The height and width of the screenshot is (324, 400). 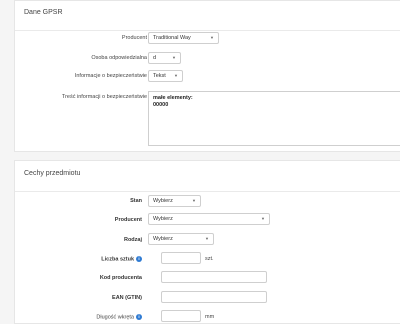 What do you see at coordinates (209, 219) in the screenshot?
I see `cechy-producent-select: Wybierz ▼` at bounding box center [209, 219].